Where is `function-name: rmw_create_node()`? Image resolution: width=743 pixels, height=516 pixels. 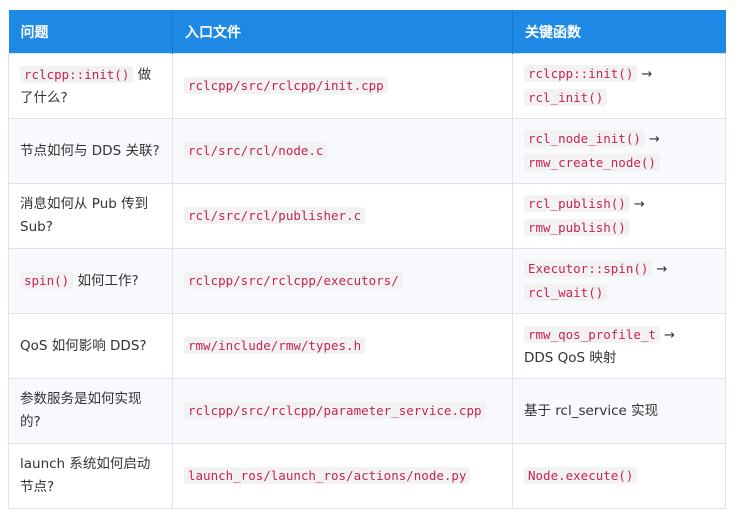
function-name: rmw_create_node() is located at coordinates (592, 162).